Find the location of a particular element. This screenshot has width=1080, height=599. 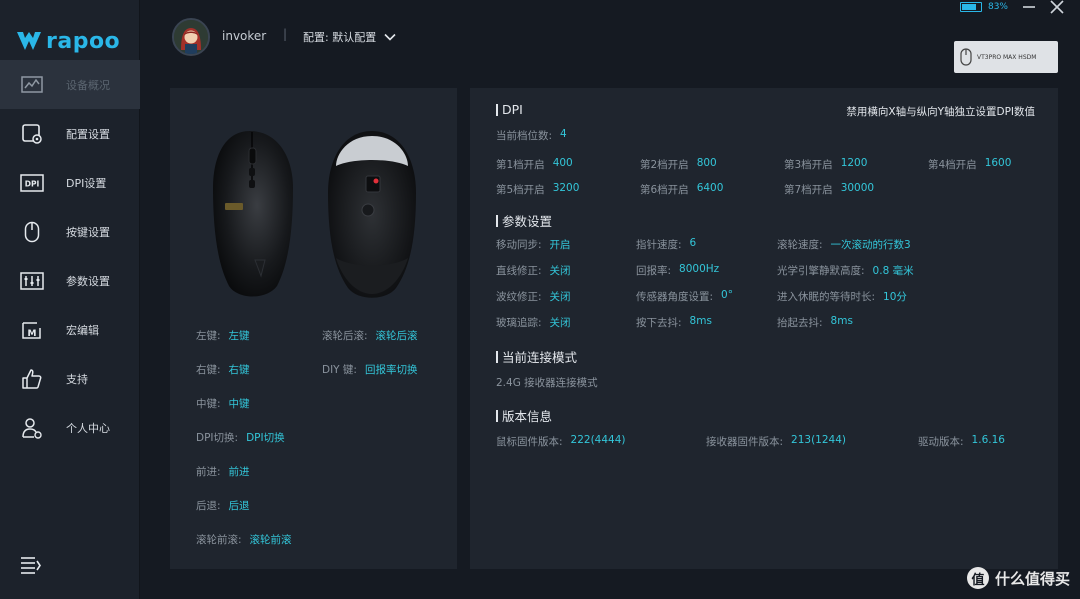

mapping-value: 左键 is located at coordinates (239, 336).